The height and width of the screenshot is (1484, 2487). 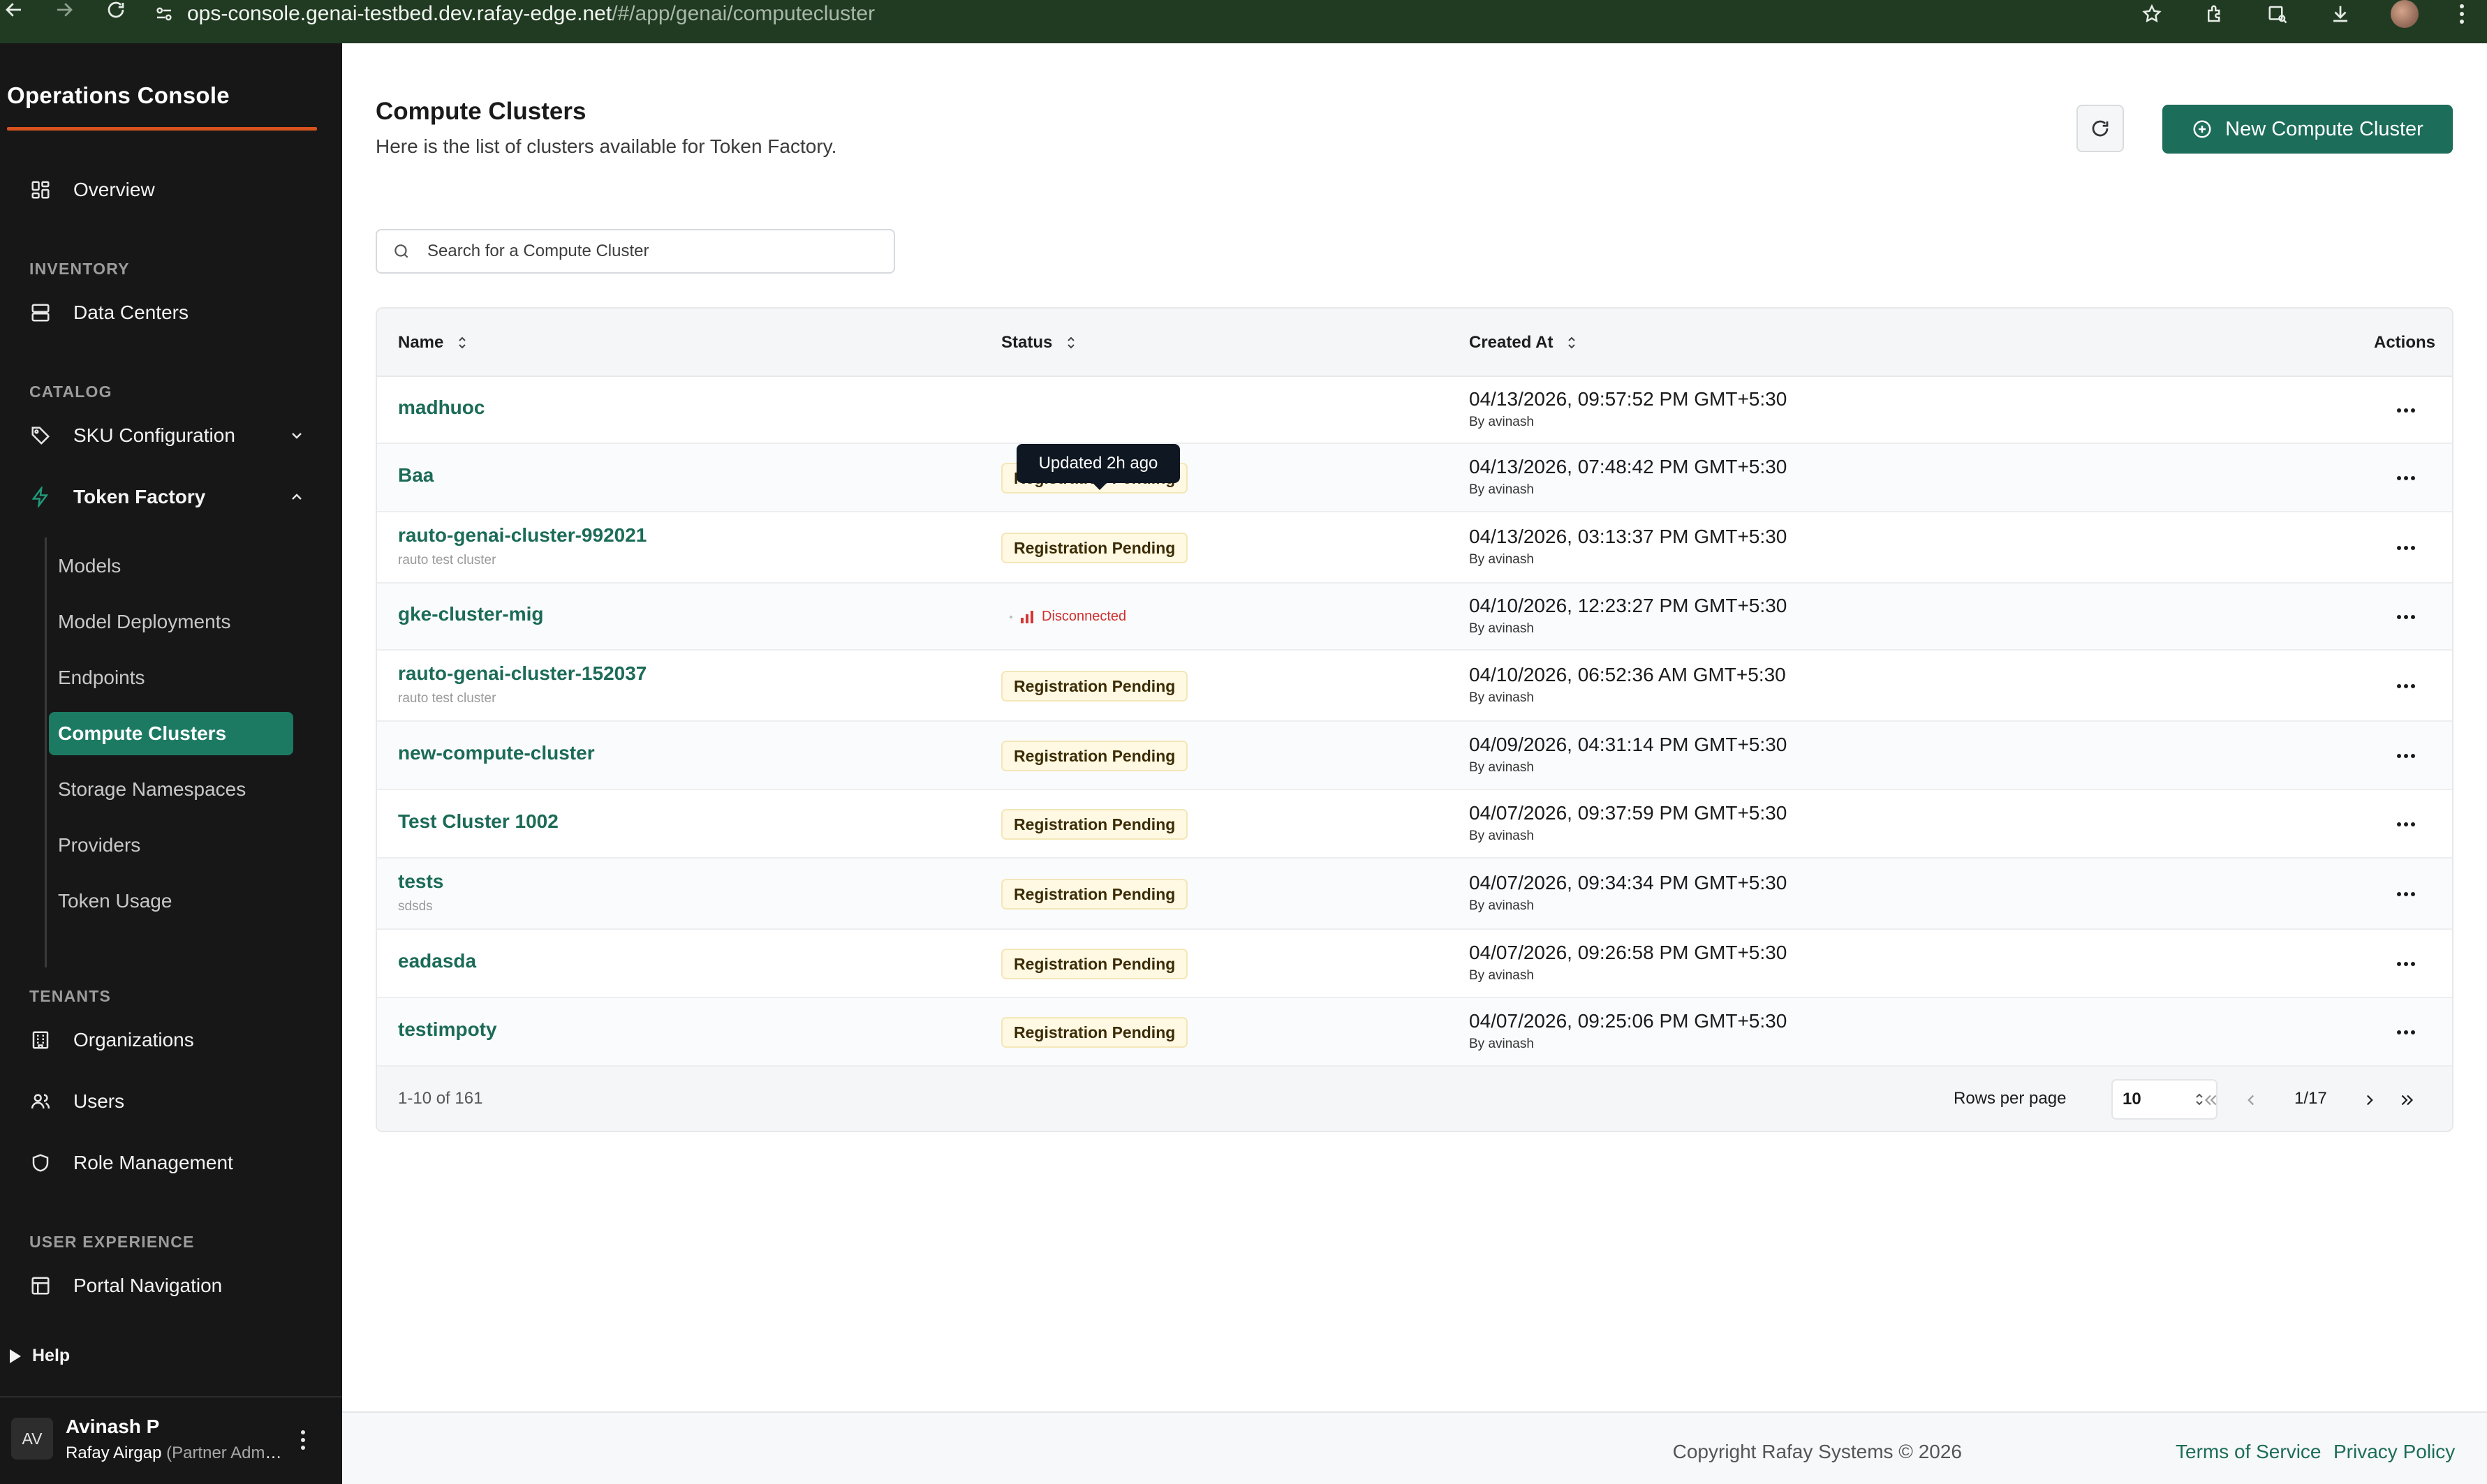 I want to click on site-settings-icon, so click(x=164, y=13).